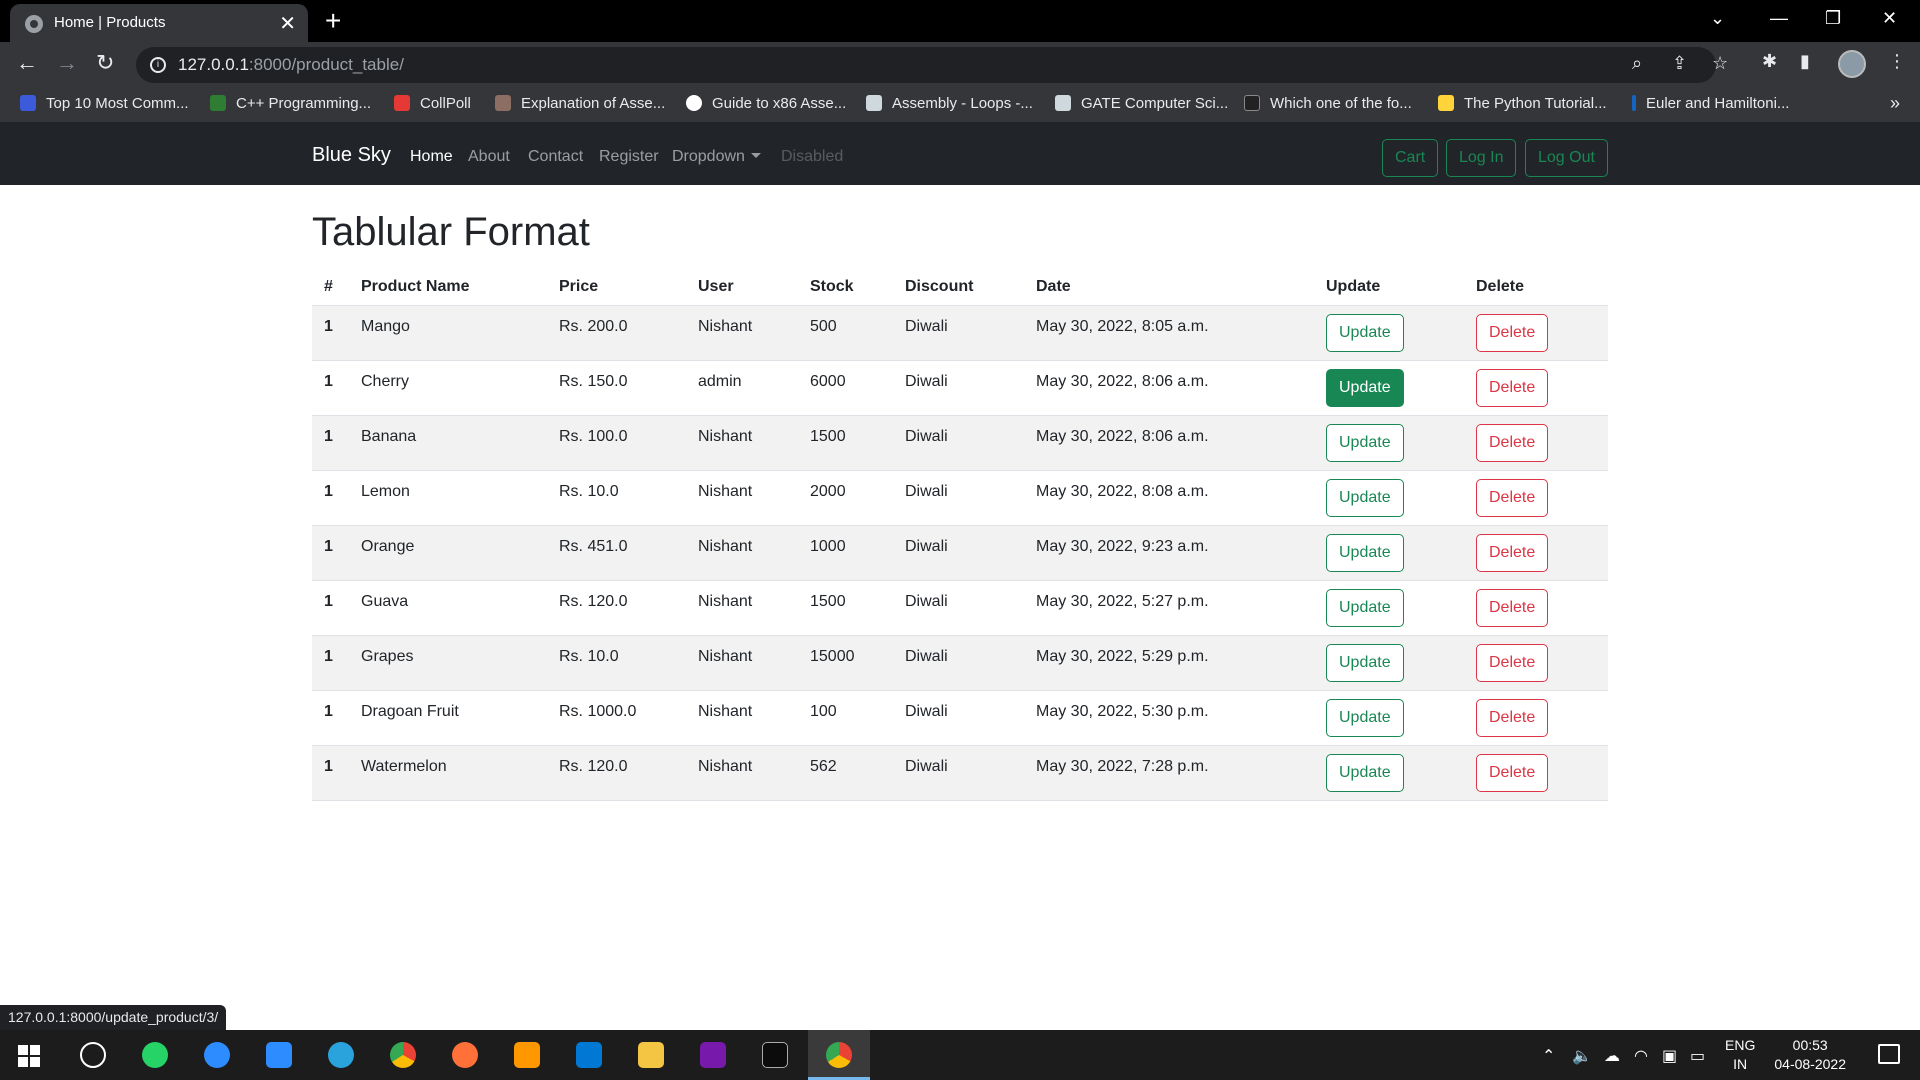 The width and height of the screenshot is (1920, 1080). What do you see at coordinates (67, 63) in the screenshot?
I see `forward-icon: →` at bounding box center [67, 63].